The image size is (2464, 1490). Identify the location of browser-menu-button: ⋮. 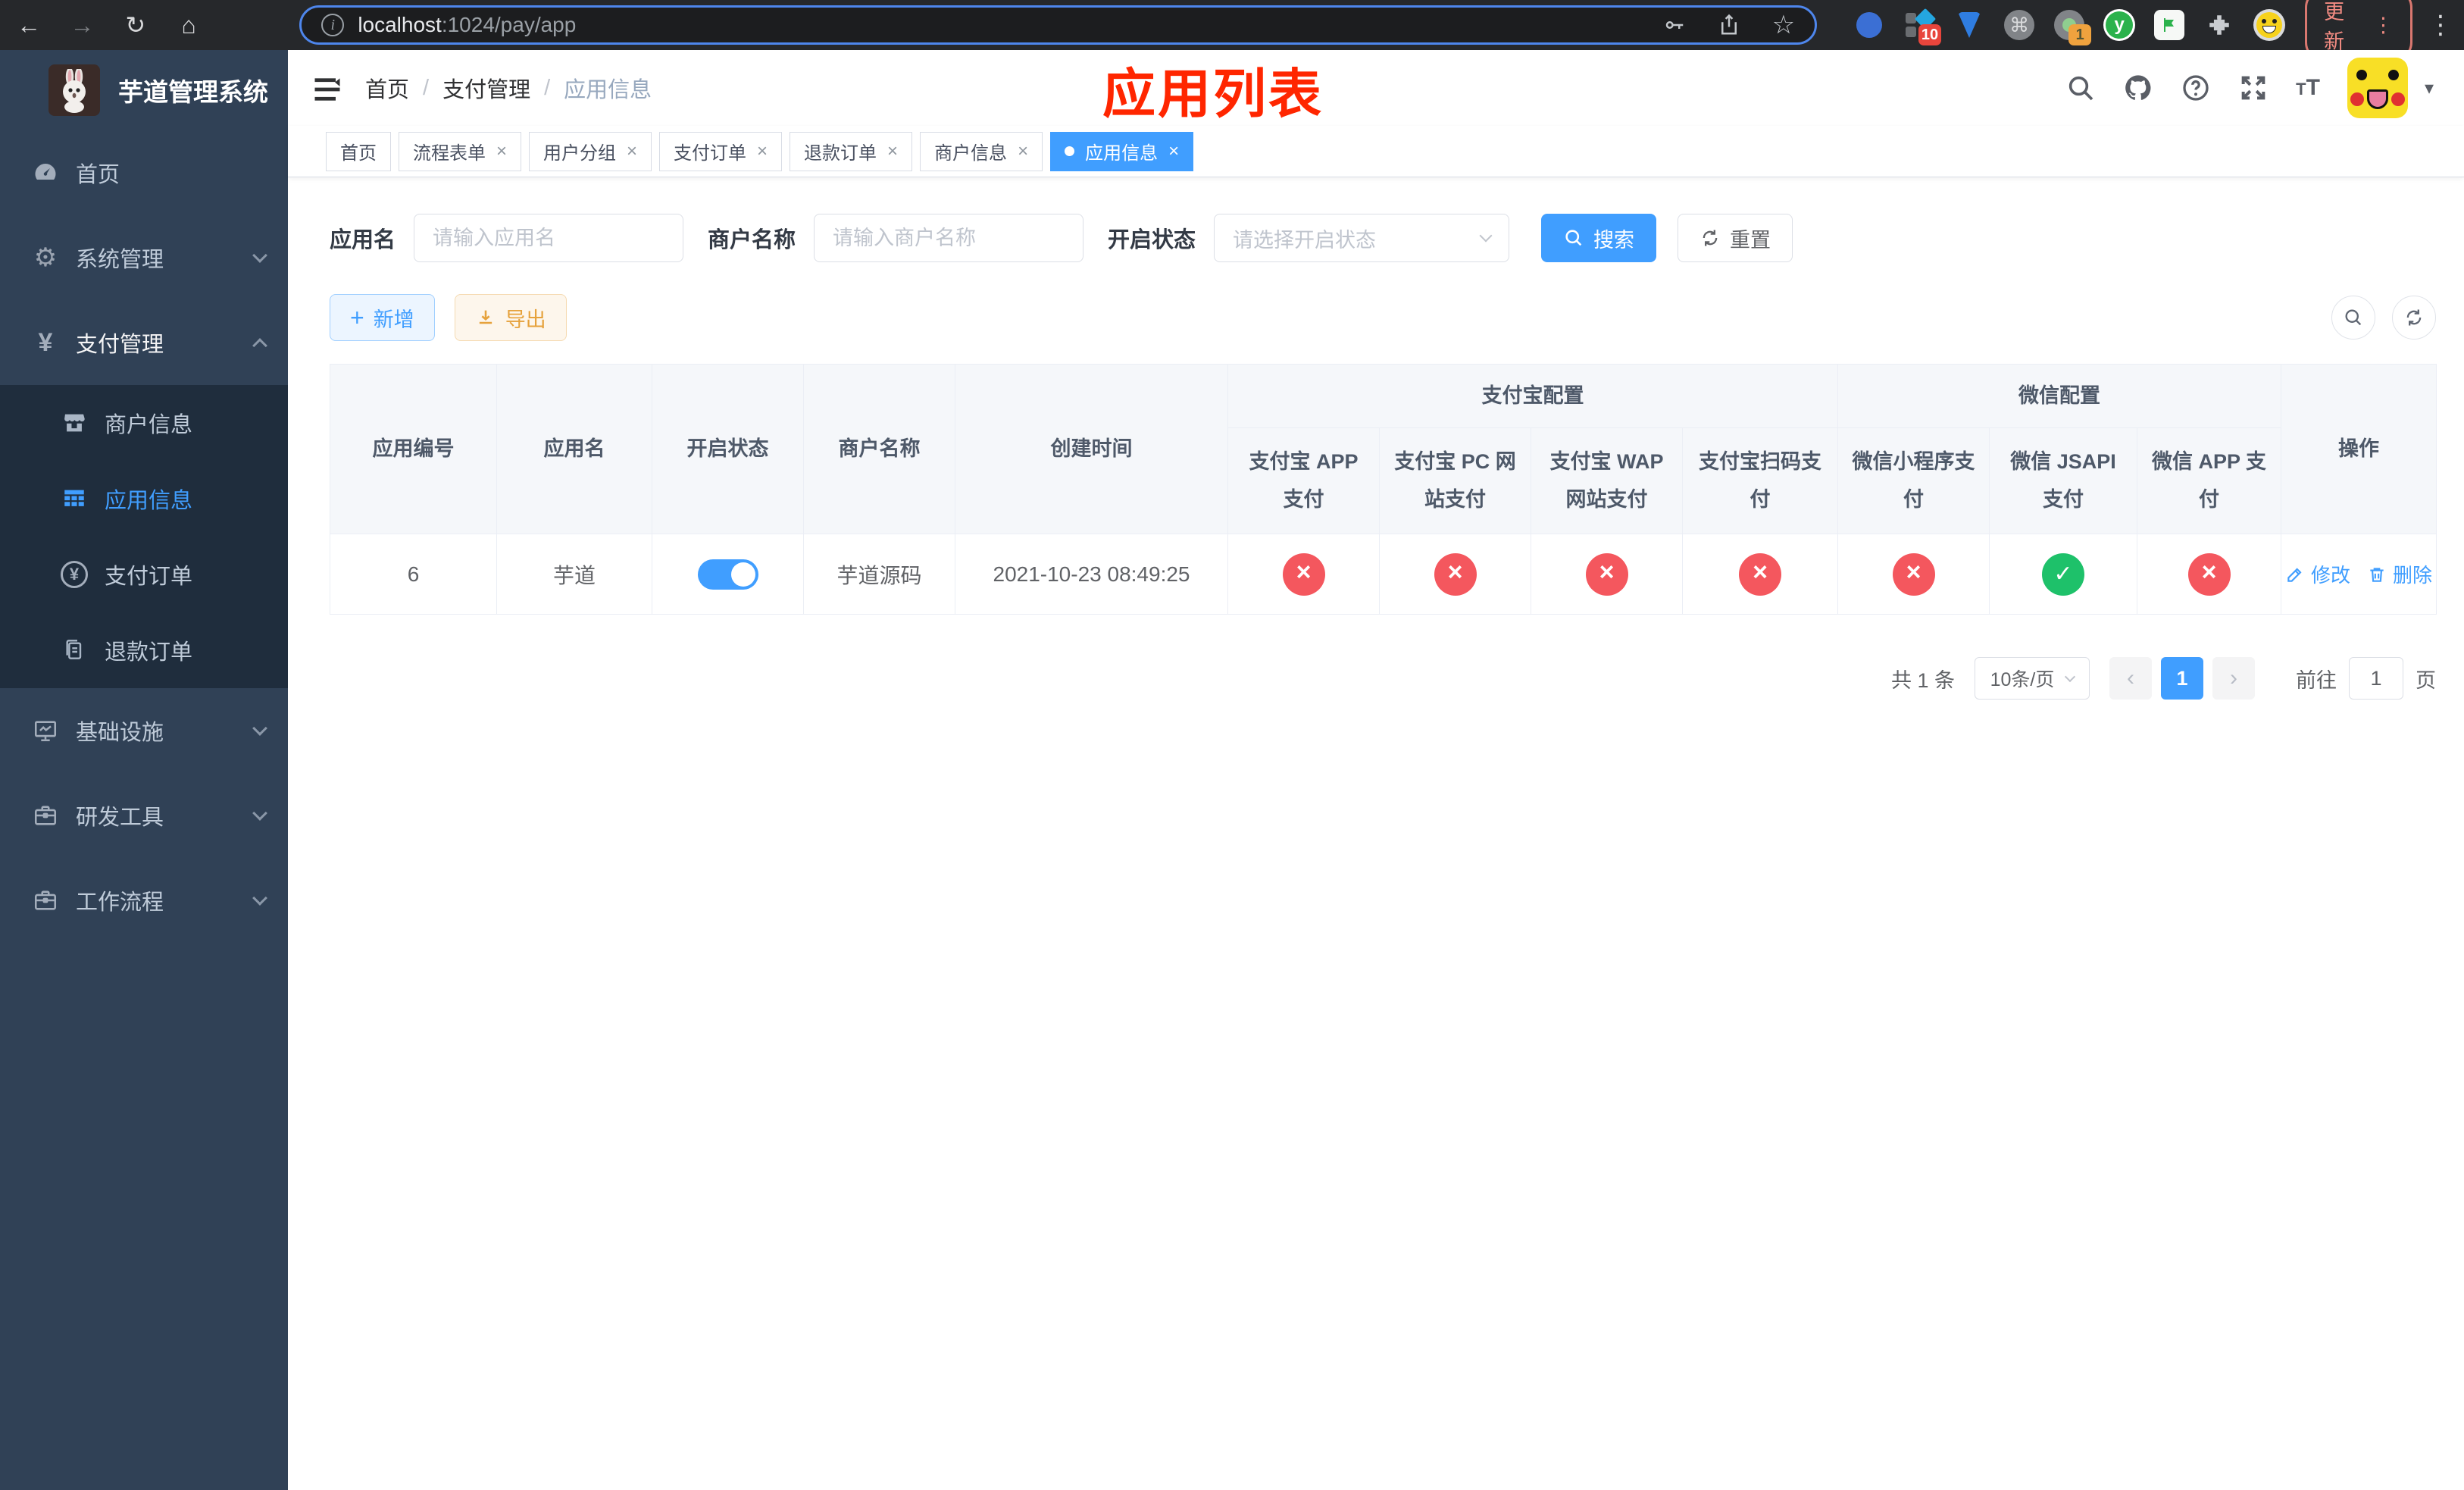
(2440, 25).